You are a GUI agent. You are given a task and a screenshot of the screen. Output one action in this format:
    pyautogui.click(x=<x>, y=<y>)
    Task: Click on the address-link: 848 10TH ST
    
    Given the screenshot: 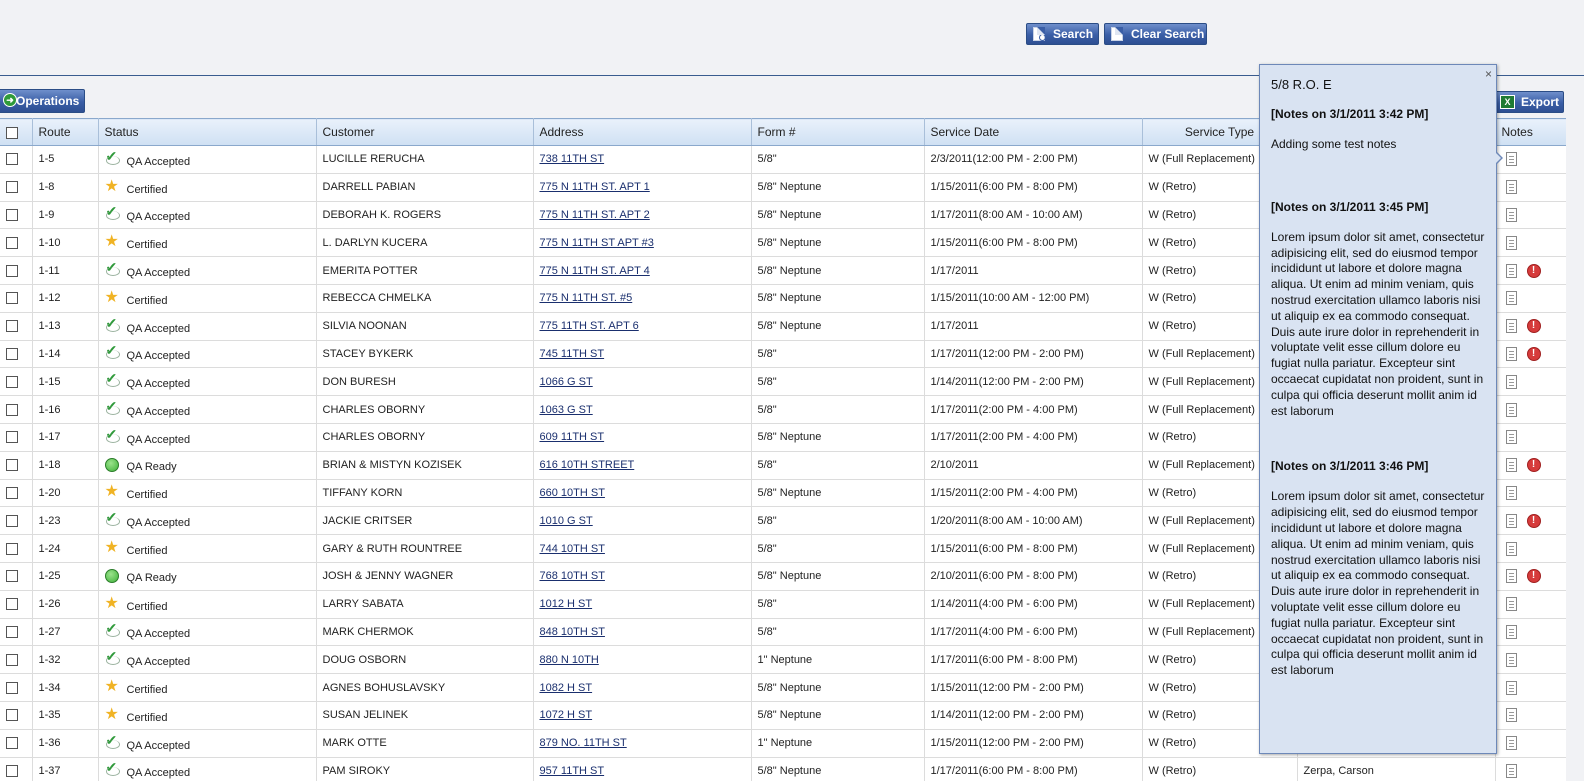 What is the action you would take?
    pyautogui.click(x=572, y=632)
    